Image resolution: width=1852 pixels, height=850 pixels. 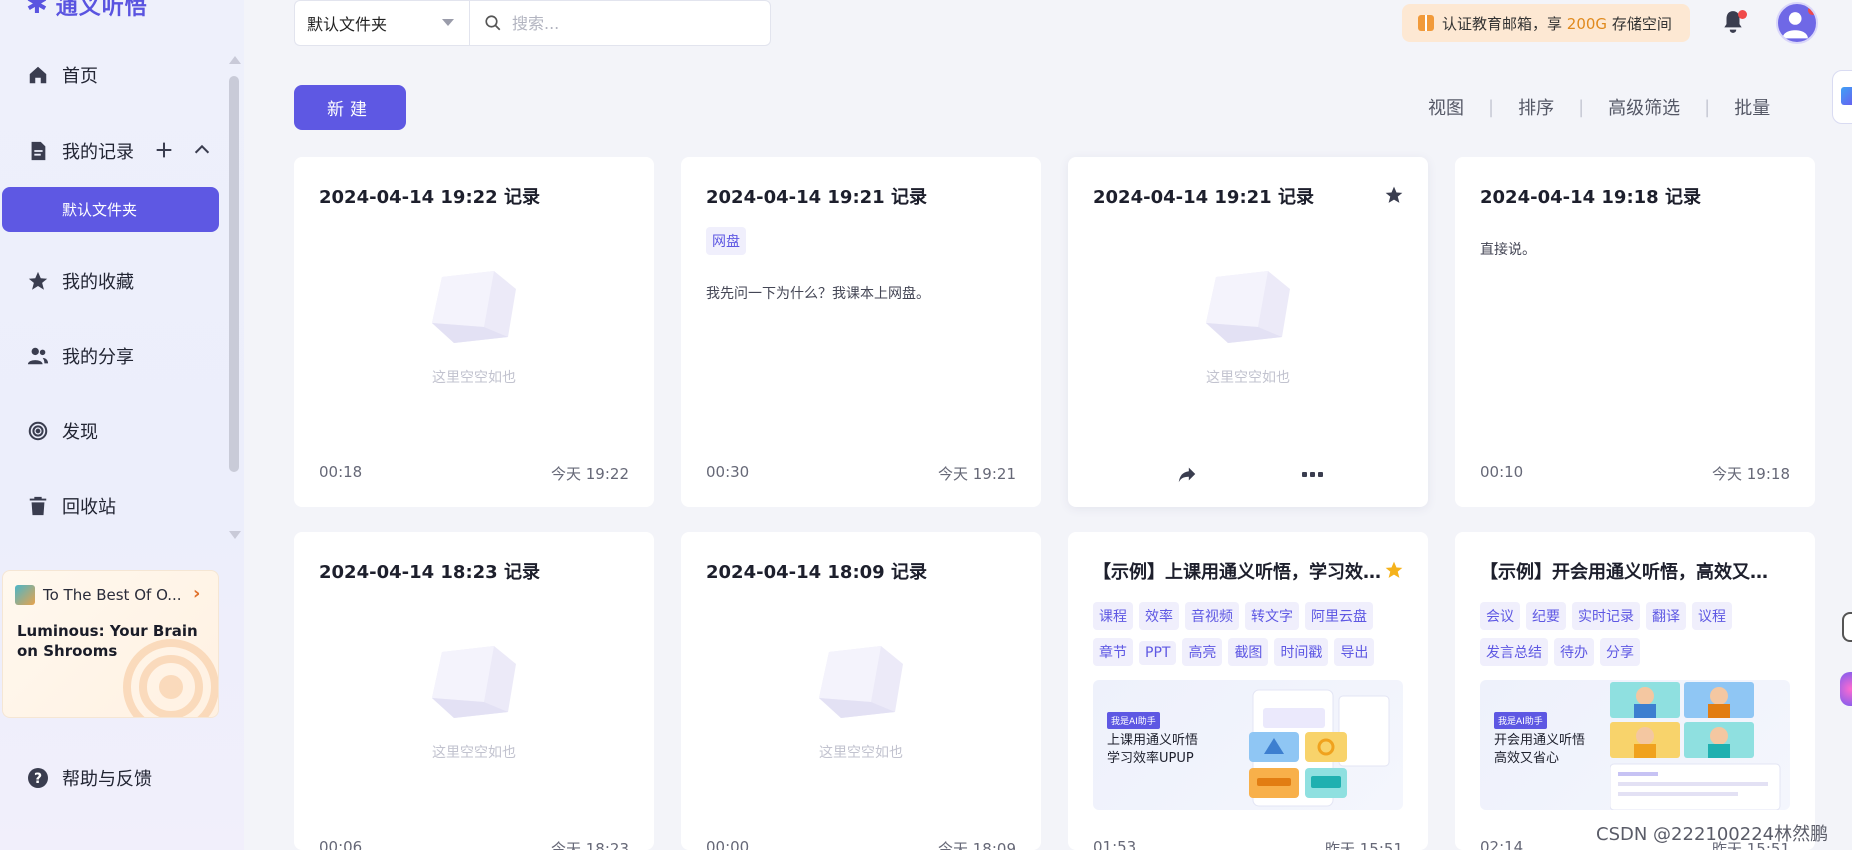 I want to click on card-tags: 课程 效率 音视频 转文字 阿里云盘 章节 PPT 高亮 截图 时间戳 导出, so click(x=1253, y=638).